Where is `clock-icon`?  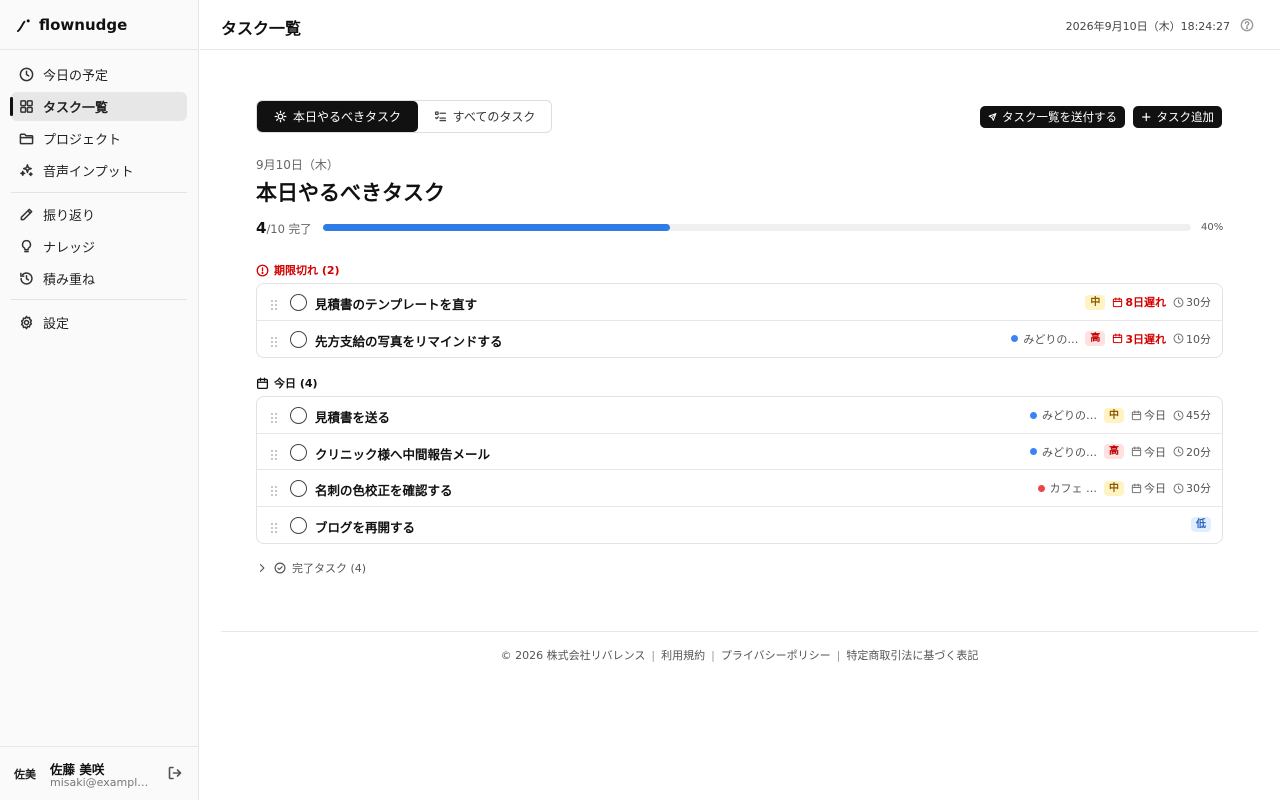
clock-icon is located at coordinates (1178, 302).